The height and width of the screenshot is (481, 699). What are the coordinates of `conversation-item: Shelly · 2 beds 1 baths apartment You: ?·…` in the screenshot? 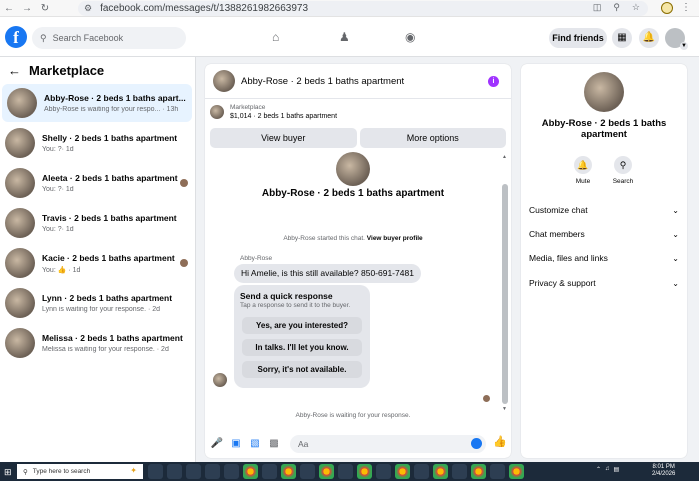 It's located at (98, 143).